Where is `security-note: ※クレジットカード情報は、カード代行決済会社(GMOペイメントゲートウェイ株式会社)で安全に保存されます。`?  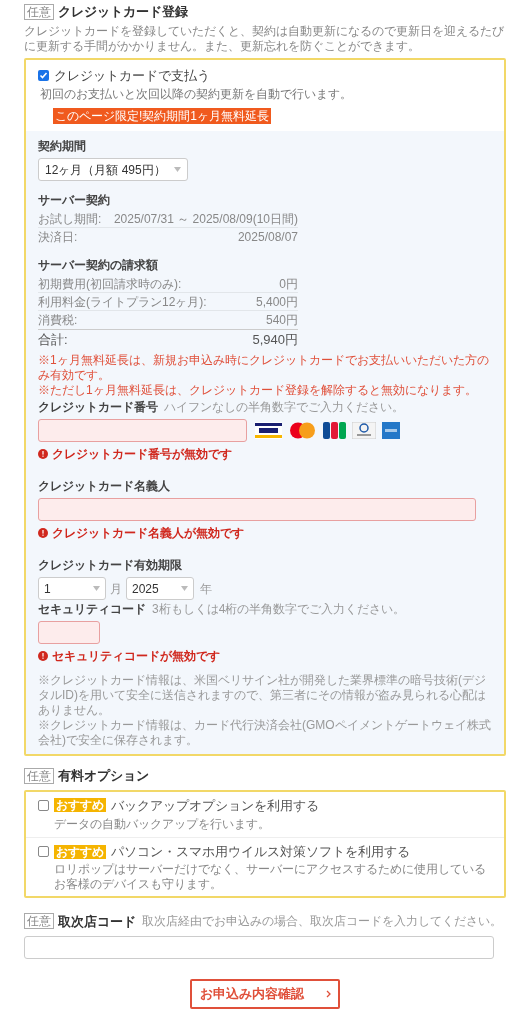
security-note: ※クレジットカード情報は、カード代行決済会社(GMOペイメントゲートウェイ株式会社)で安全に保存されます。 is located at coordinates (265, 733).